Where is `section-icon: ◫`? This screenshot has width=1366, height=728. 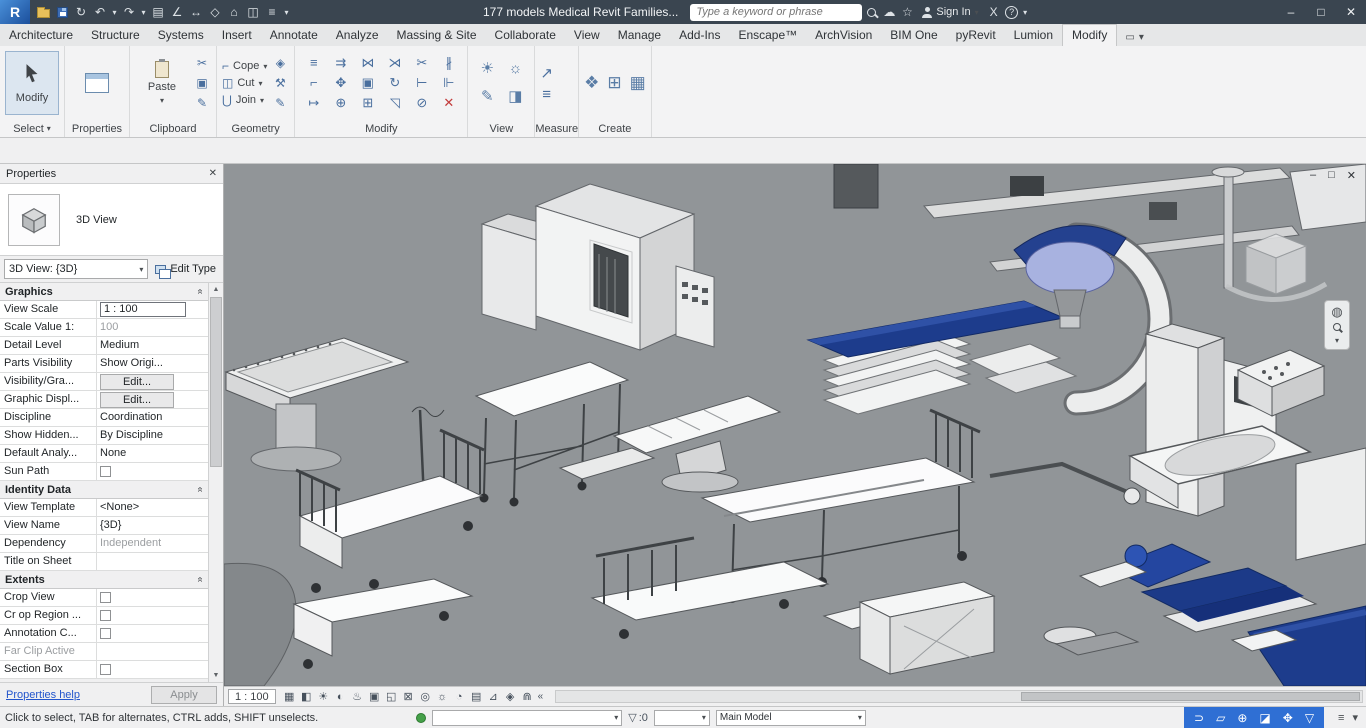 section-icon: ◫ is located at coordinates (253, 12).